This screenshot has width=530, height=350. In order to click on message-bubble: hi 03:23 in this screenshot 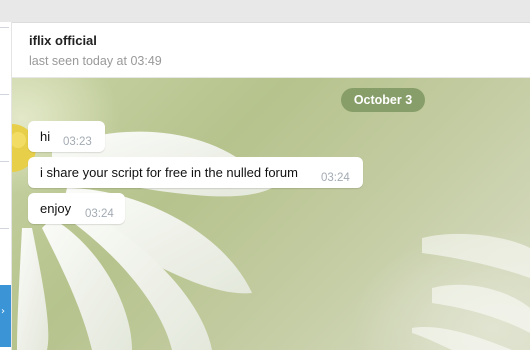, I will do `click(66, 136)`.